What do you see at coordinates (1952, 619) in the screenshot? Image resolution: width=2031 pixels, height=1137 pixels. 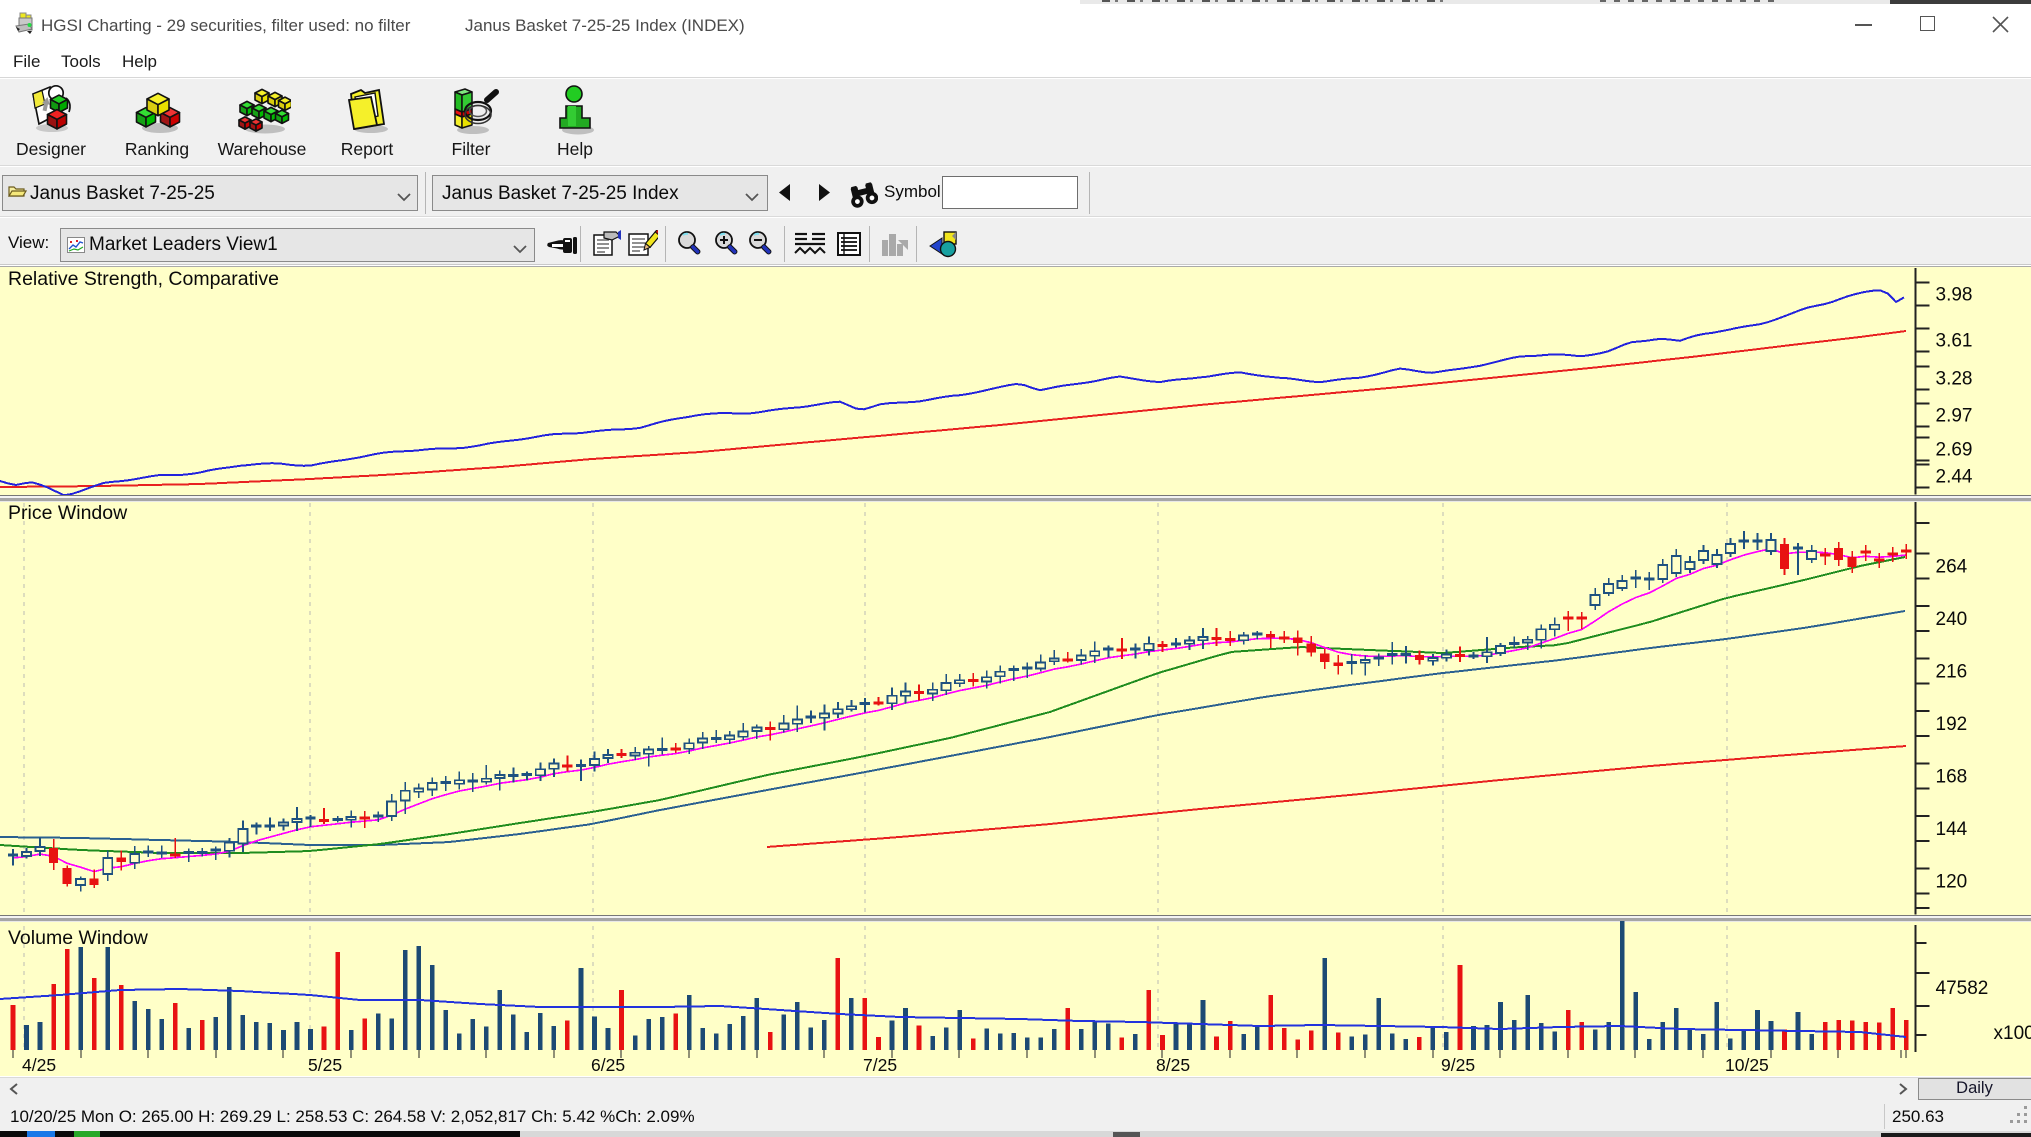 I see `svg-text: 240` at bounding box center [1952, 619].